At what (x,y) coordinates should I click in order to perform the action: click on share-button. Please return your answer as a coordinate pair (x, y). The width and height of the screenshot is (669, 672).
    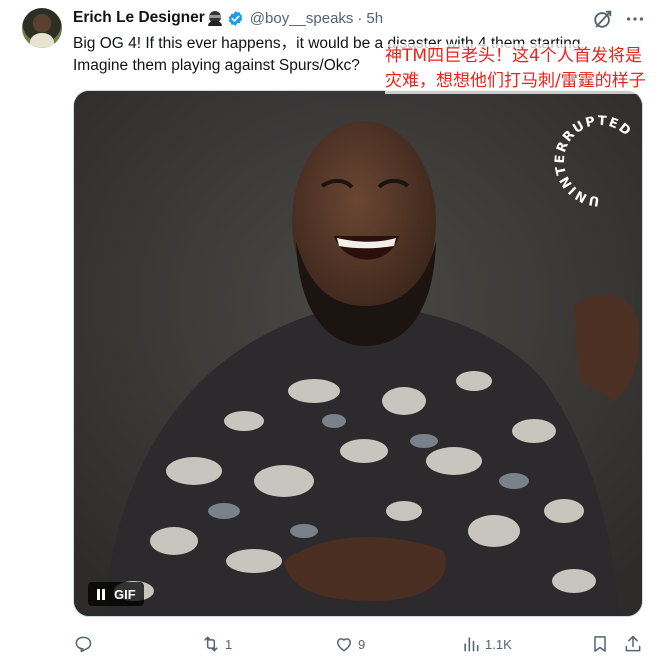
    Looking at the image, I should click on (633, 644).